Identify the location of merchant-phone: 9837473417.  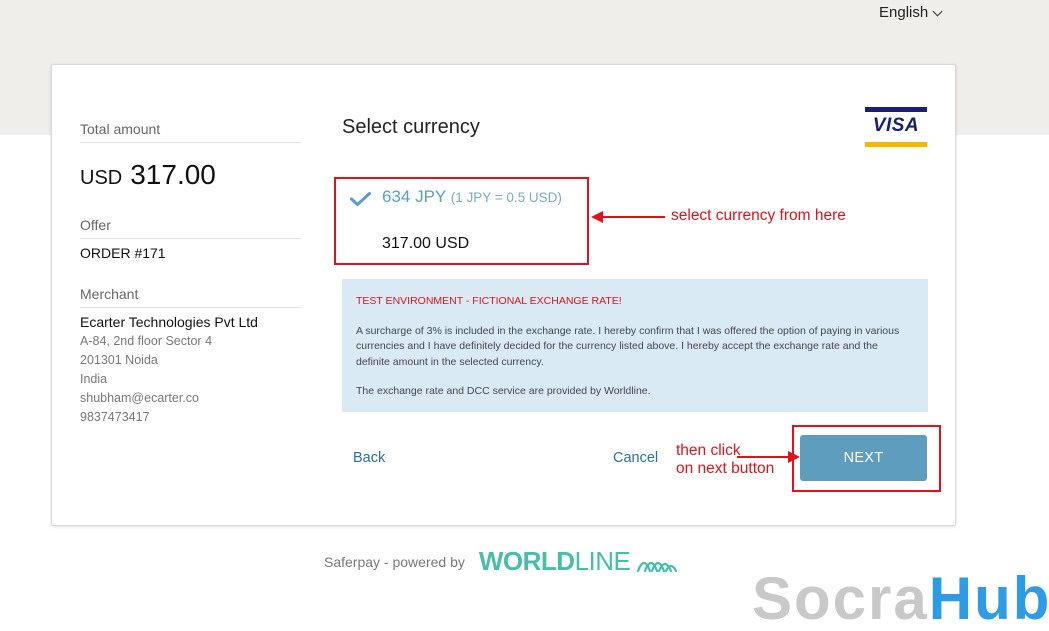
(115, 417).